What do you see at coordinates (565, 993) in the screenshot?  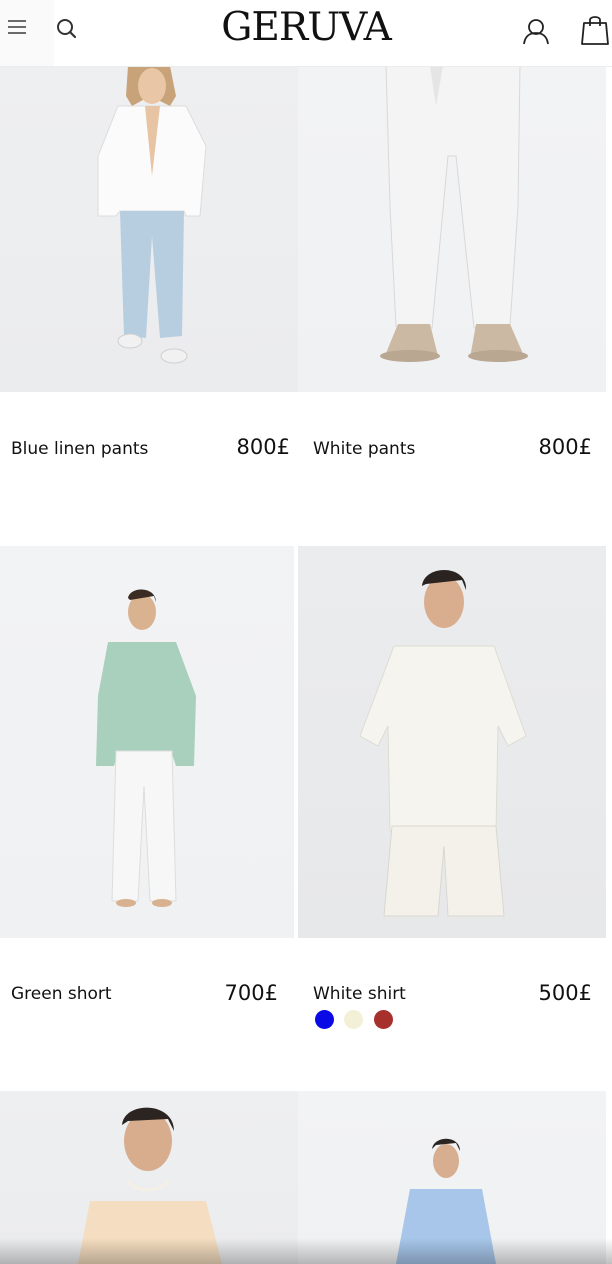 I see `product-price: 500£` at bounding box center [565, 993].